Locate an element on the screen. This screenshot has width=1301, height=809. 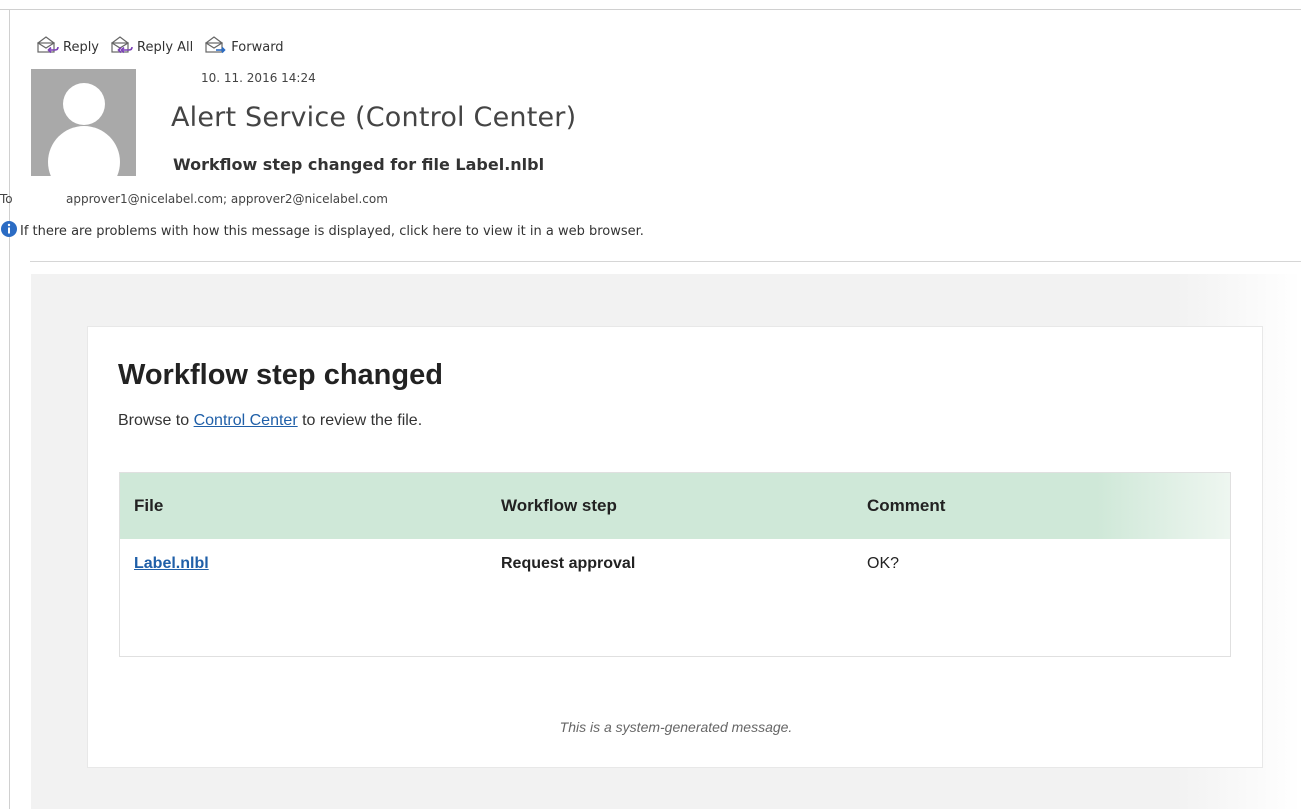
cell-file: Label.nlbl is located at coordinates (303, 564).